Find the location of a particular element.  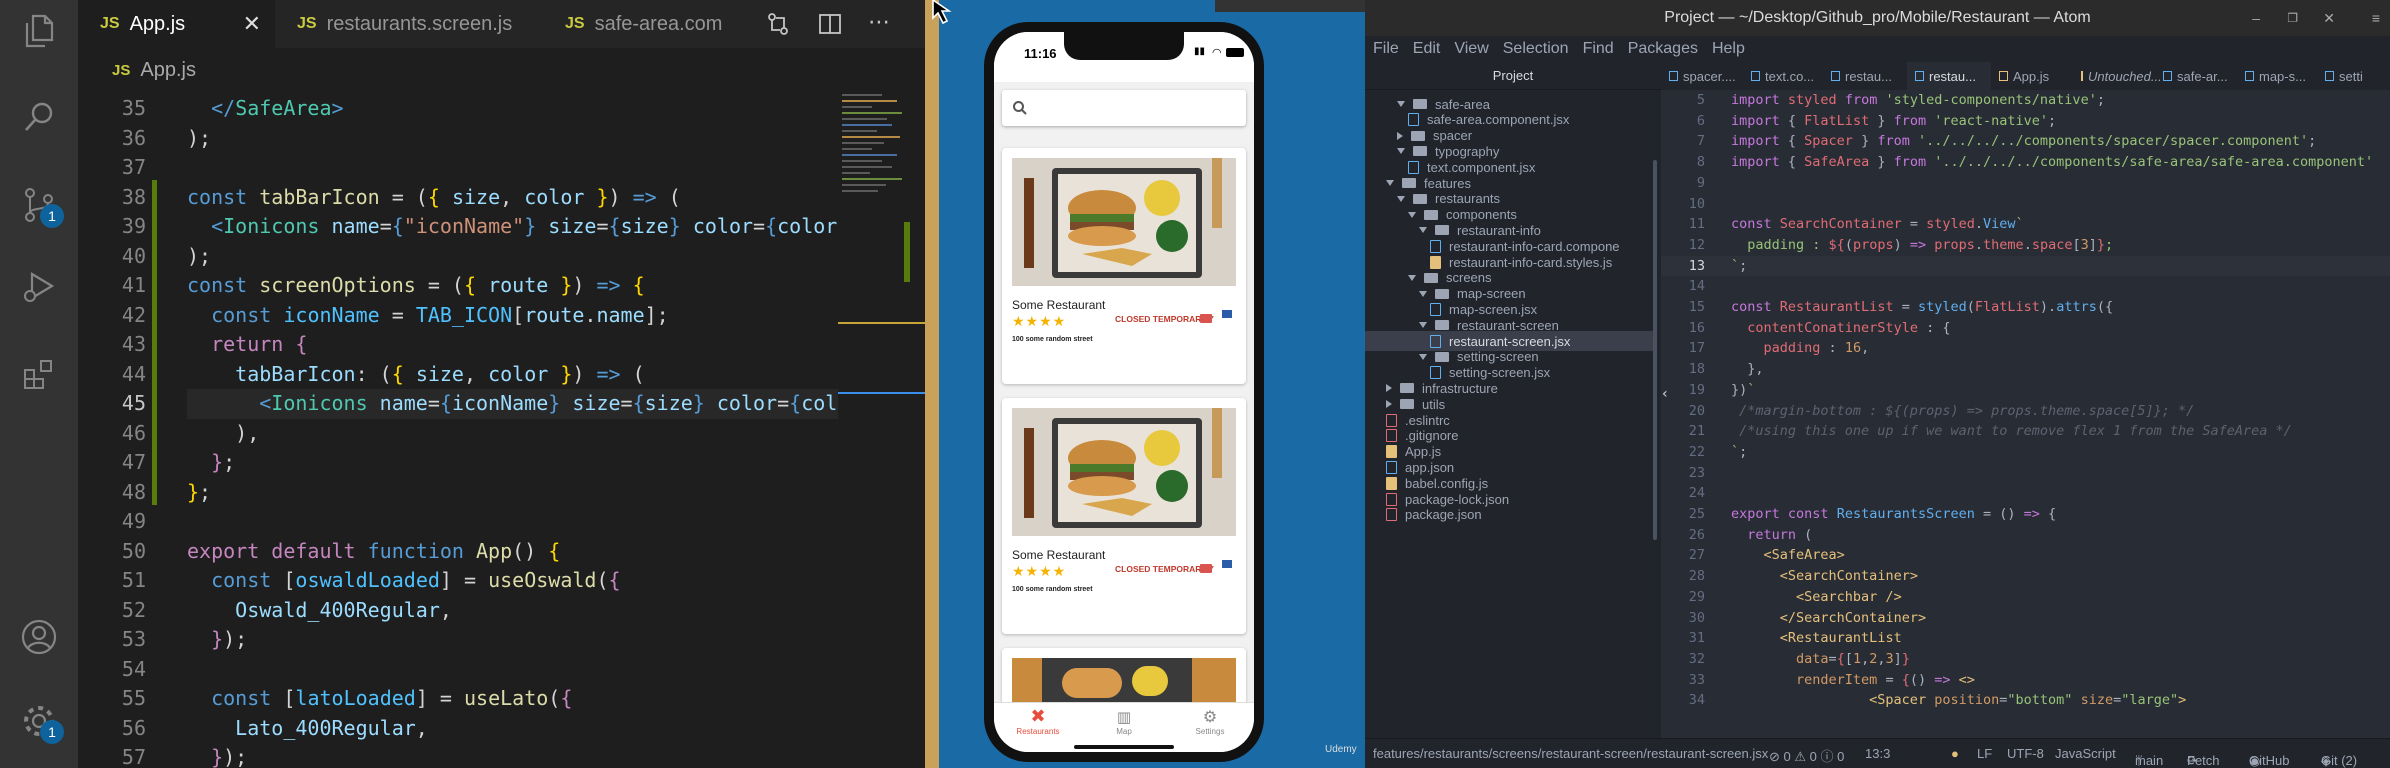

menu-edit: Edit is located at coordinates (1427, 49).